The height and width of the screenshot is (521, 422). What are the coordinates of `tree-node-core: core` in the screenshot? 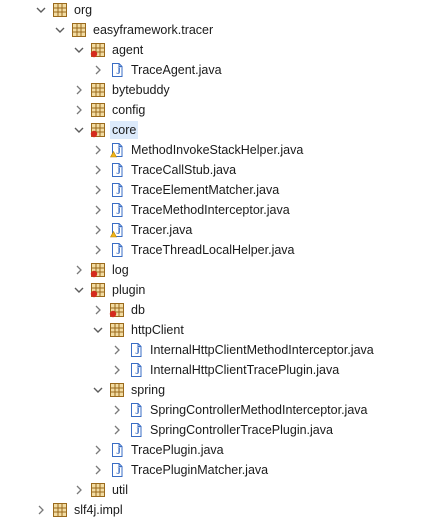 It's located at (211, 130).